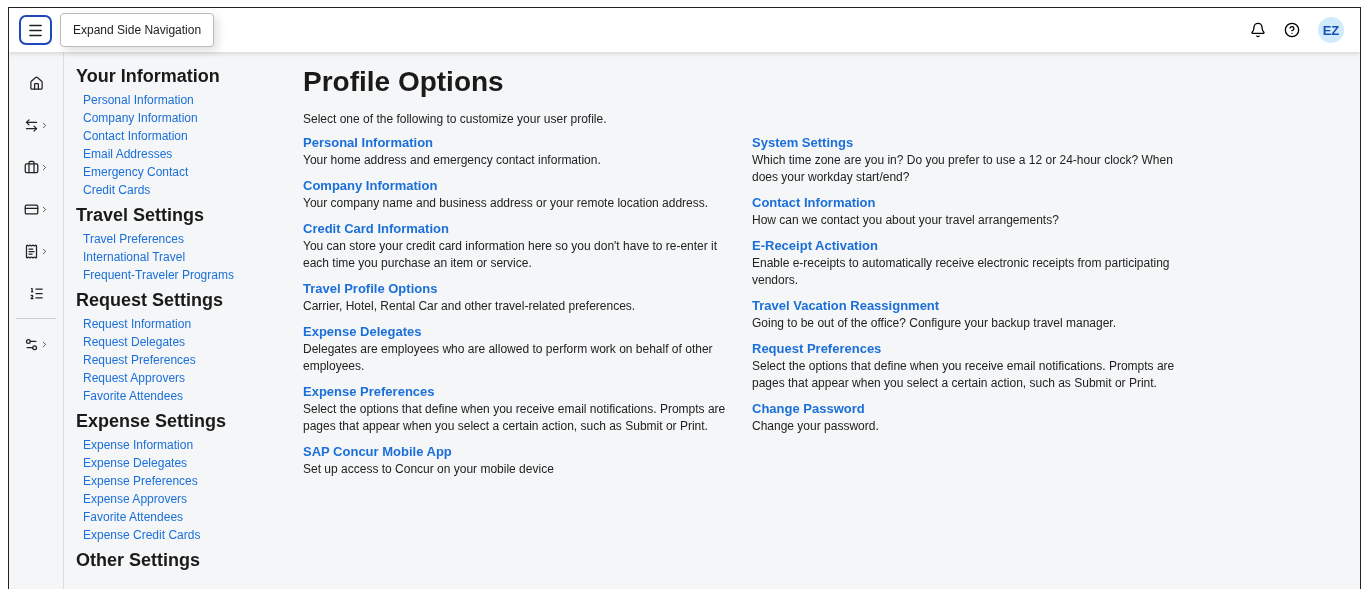 Image resolution: width=1369 pixels, height=589 pixels. Describe the element at coordinates (135, 136) in the screenshot. I see `settings-link: Contact Information` at that location.